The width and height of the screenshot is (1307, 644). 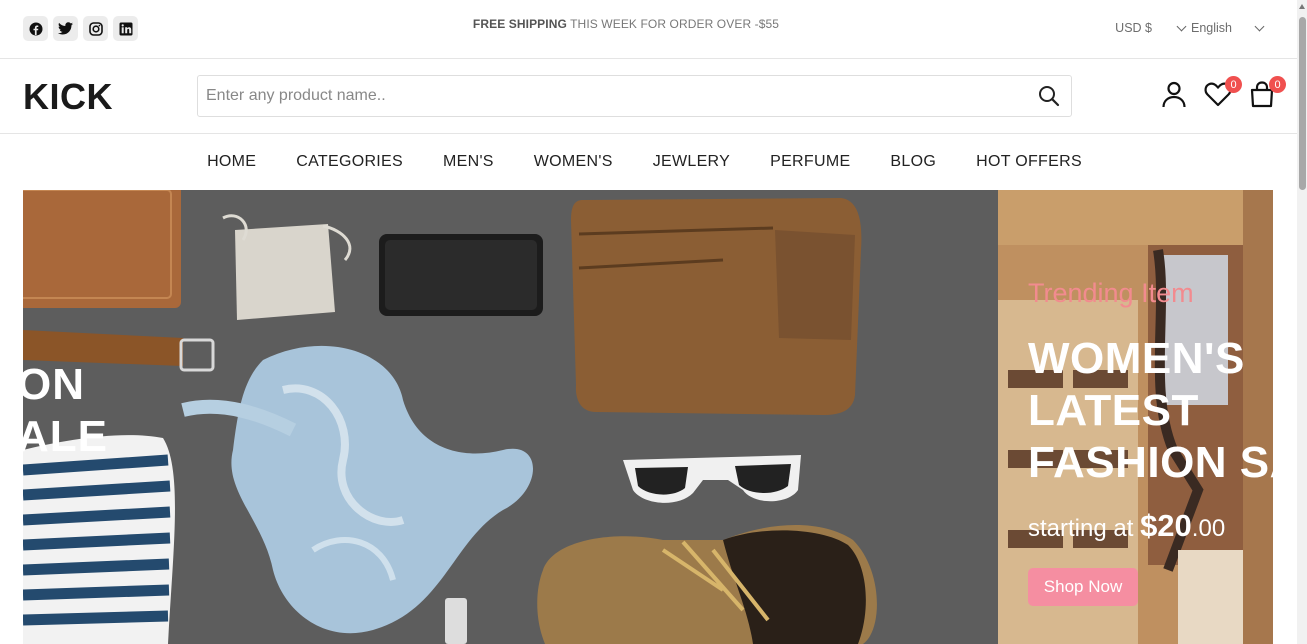 What do you see at coordinates (1029, 162) in the screenshot?
I see `nav-item-hot-offers: HOT OFFERS` at bounding box center [1029, 162].